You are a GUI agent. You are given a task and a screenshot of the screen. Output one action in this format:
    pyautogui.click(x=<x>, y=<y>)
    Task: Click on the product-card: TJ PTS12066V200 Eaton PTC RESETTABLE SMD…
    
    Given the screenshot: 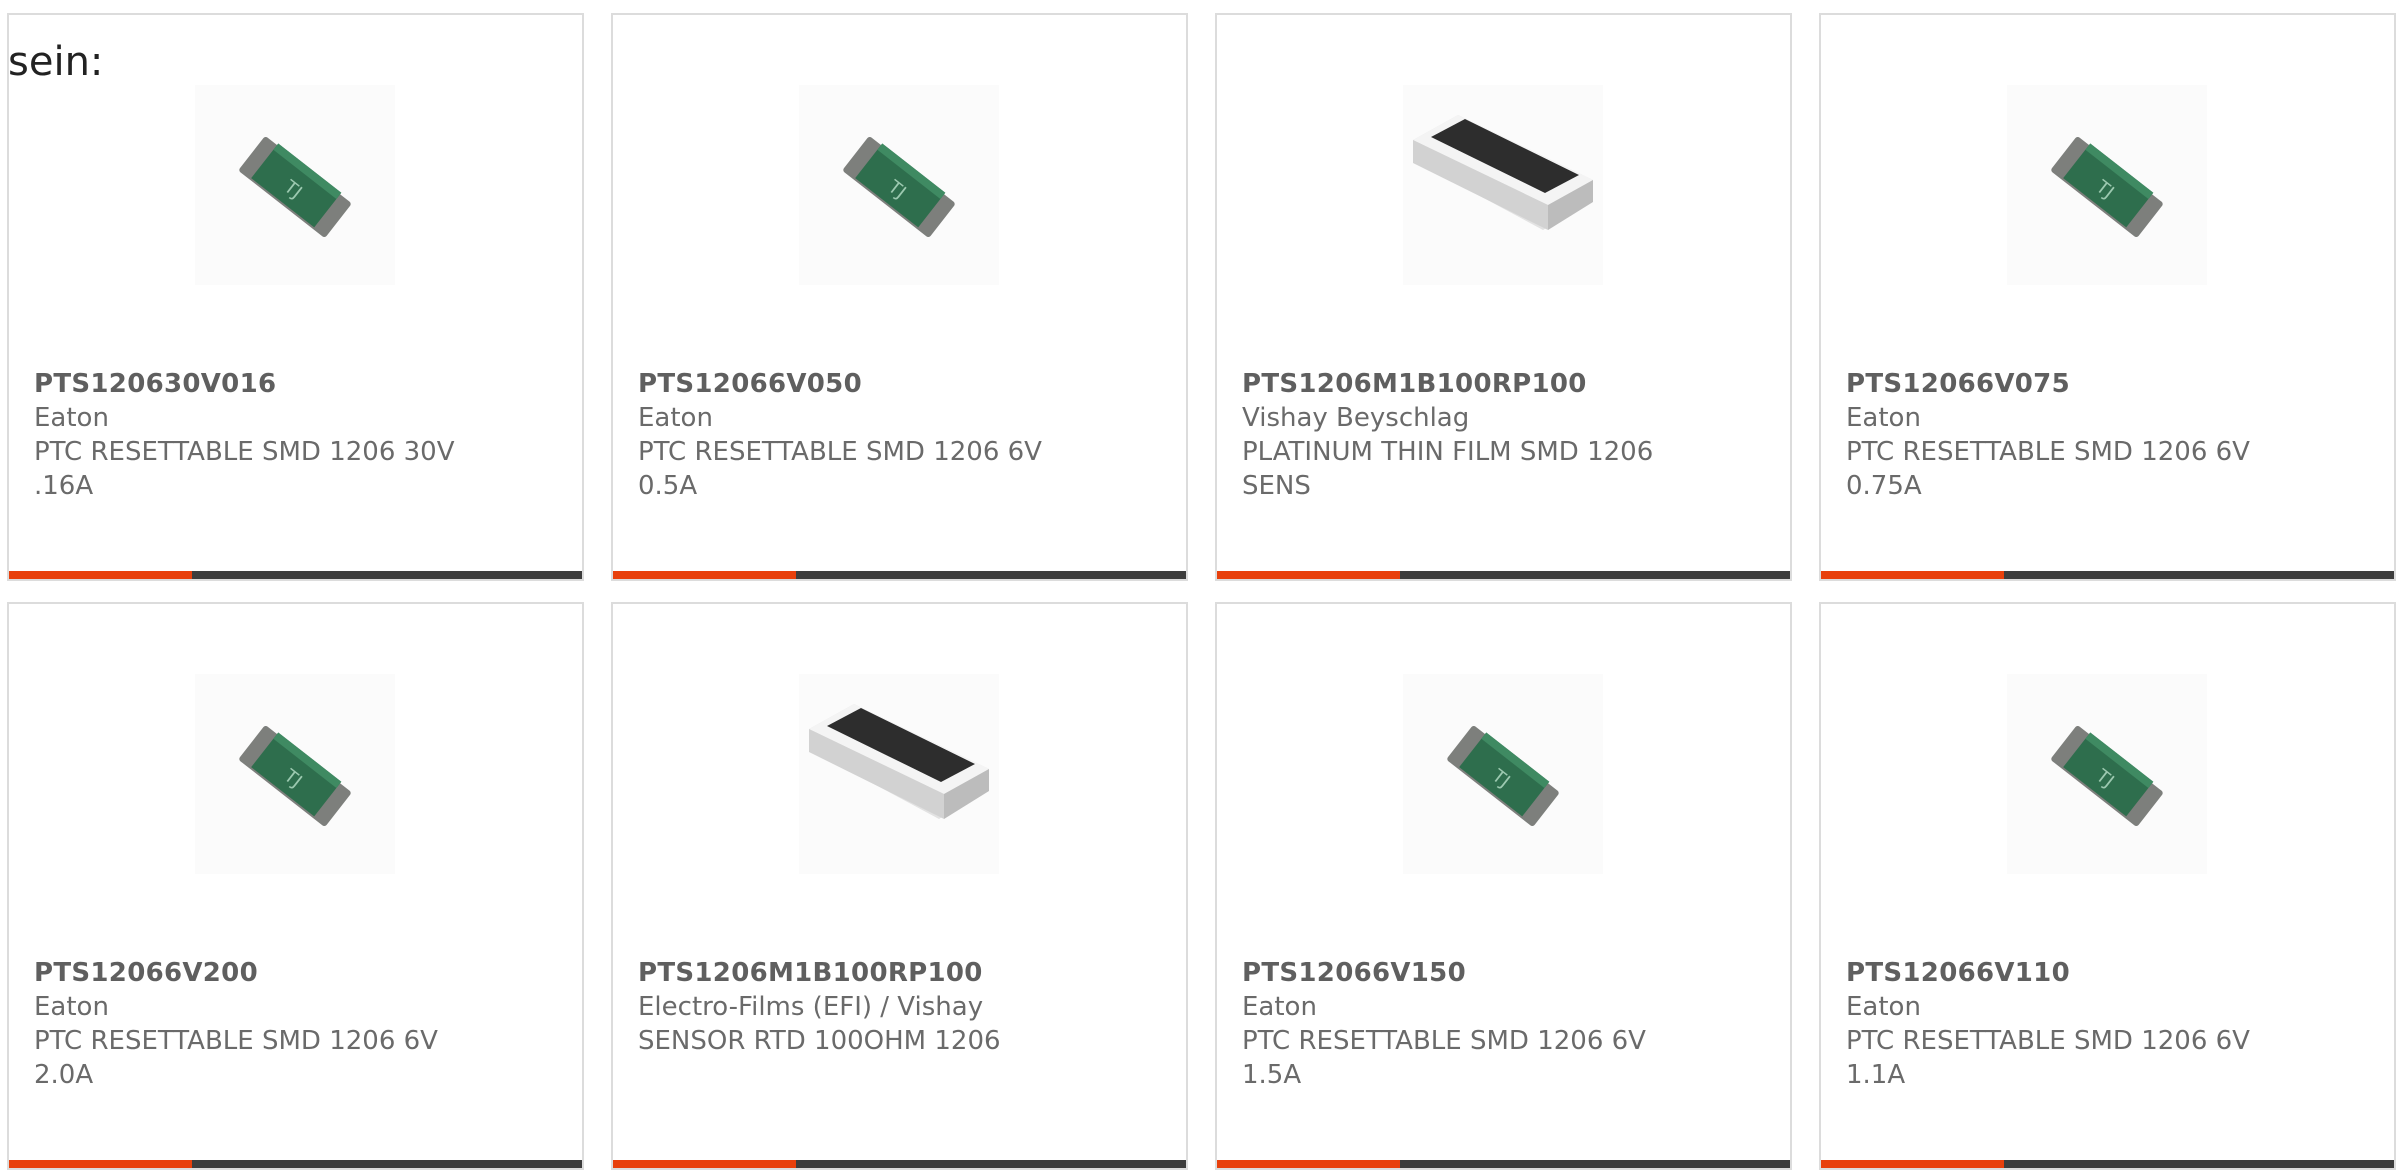 What is the action you would take?
    pyautogui.click(x=295, y=886)
    